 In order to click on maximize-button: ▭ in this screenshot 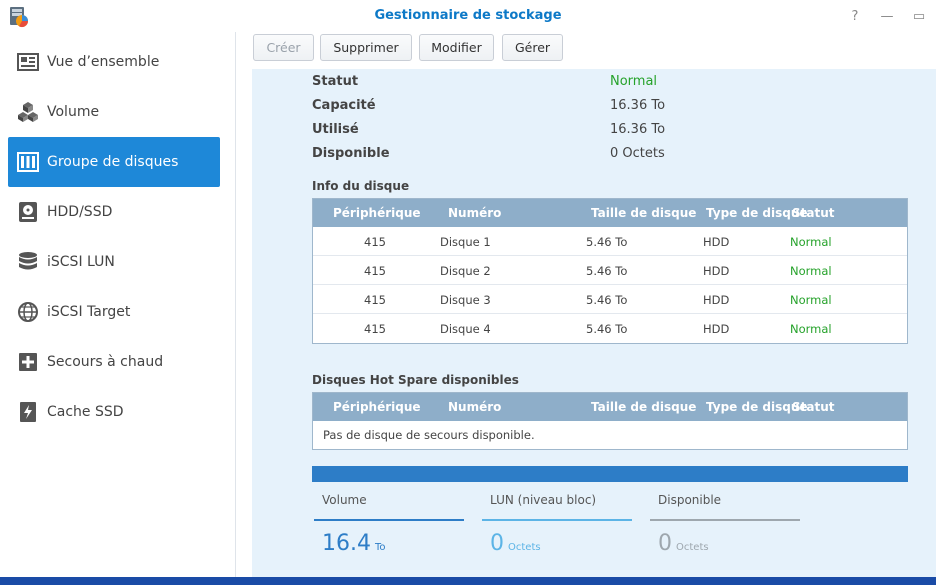, I will do `click(919, 16)`.